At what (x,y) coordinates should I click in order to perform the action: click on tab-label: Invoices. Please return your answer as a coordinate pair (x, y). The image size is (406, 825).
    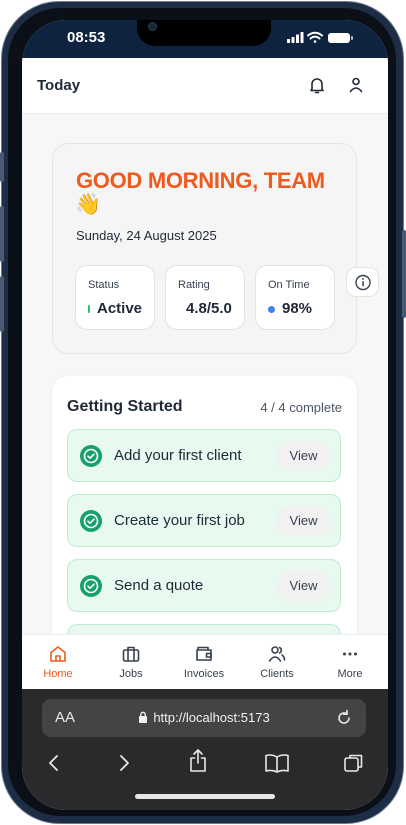
    Looking at the image, I should click on (204, 674).